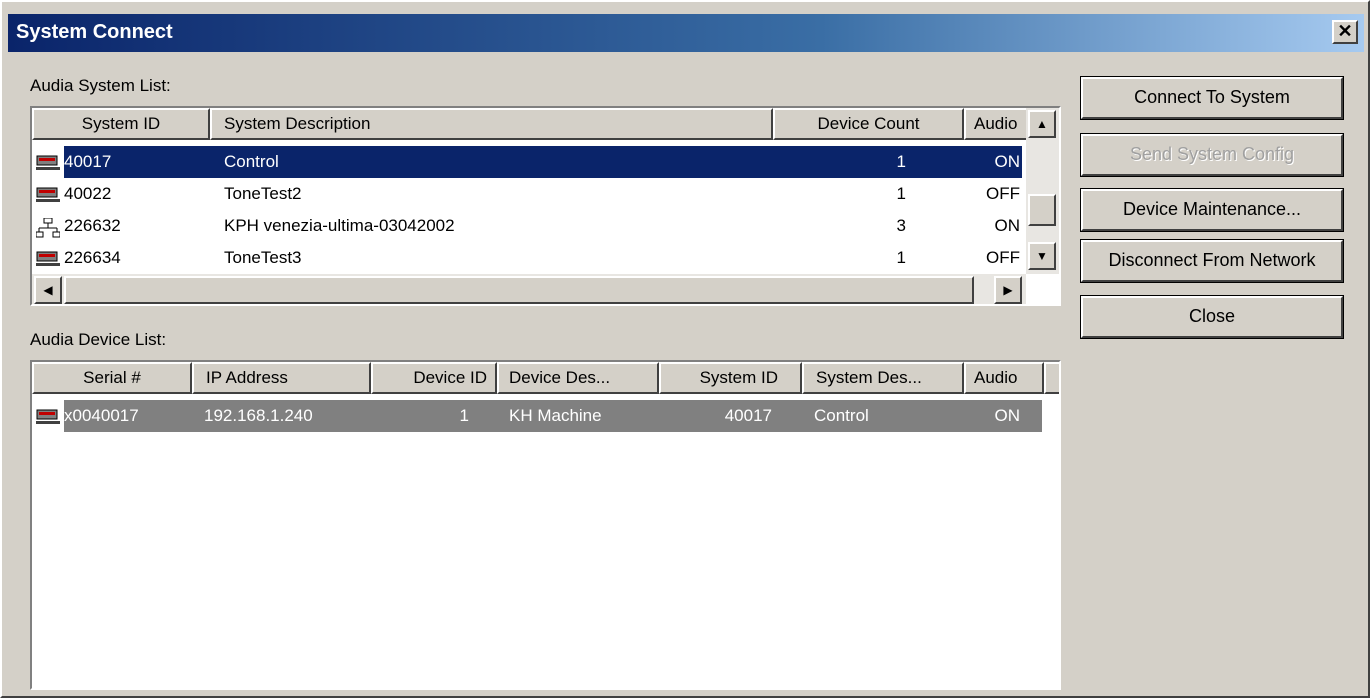 The width and height of the screenshot is (1370, 698). Describe the element at coordinates (1004, 378) in the screenshot. I see `column-header-audio: Audio` at that location.